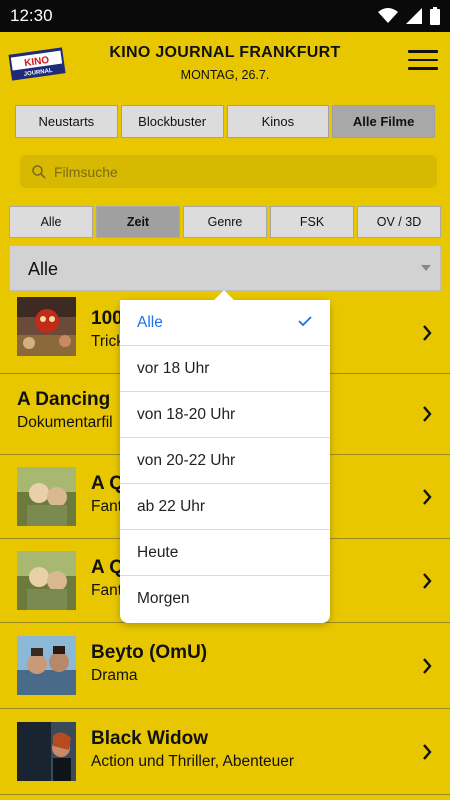 Image resolution: width=450 pixels, height=800 pixels. What do you see at coordinates (186, 414) in the screenshot?
I see `dropdown-option-label: von 18-20 Uhr` at bounding box center [186, 414].